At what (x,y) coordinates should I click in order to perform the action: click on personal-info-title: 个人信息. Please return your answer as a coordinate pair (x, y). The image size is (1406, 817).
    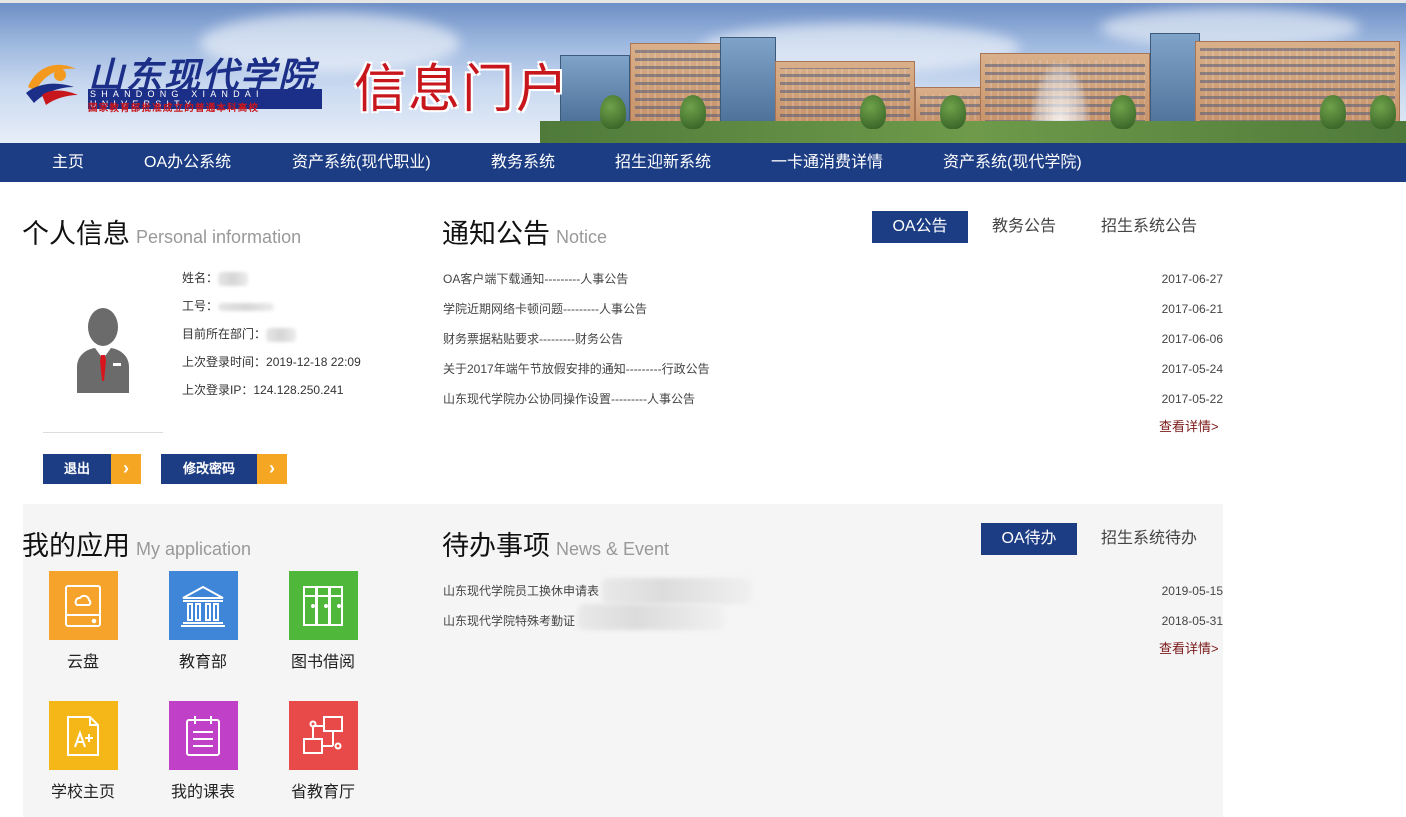
    Looking at the image, I should click on (76, 234).